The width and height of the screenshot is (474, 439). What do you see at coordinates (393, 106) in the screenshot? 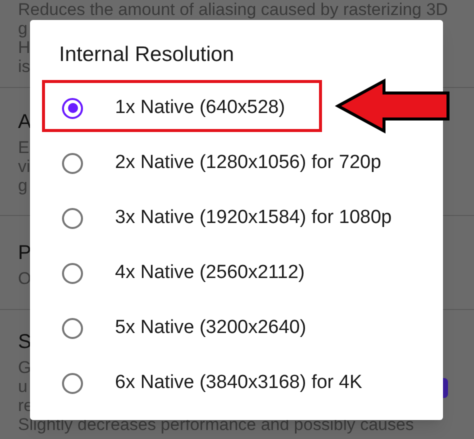
I see `arrow-icon` at bounding box center [393, 106].